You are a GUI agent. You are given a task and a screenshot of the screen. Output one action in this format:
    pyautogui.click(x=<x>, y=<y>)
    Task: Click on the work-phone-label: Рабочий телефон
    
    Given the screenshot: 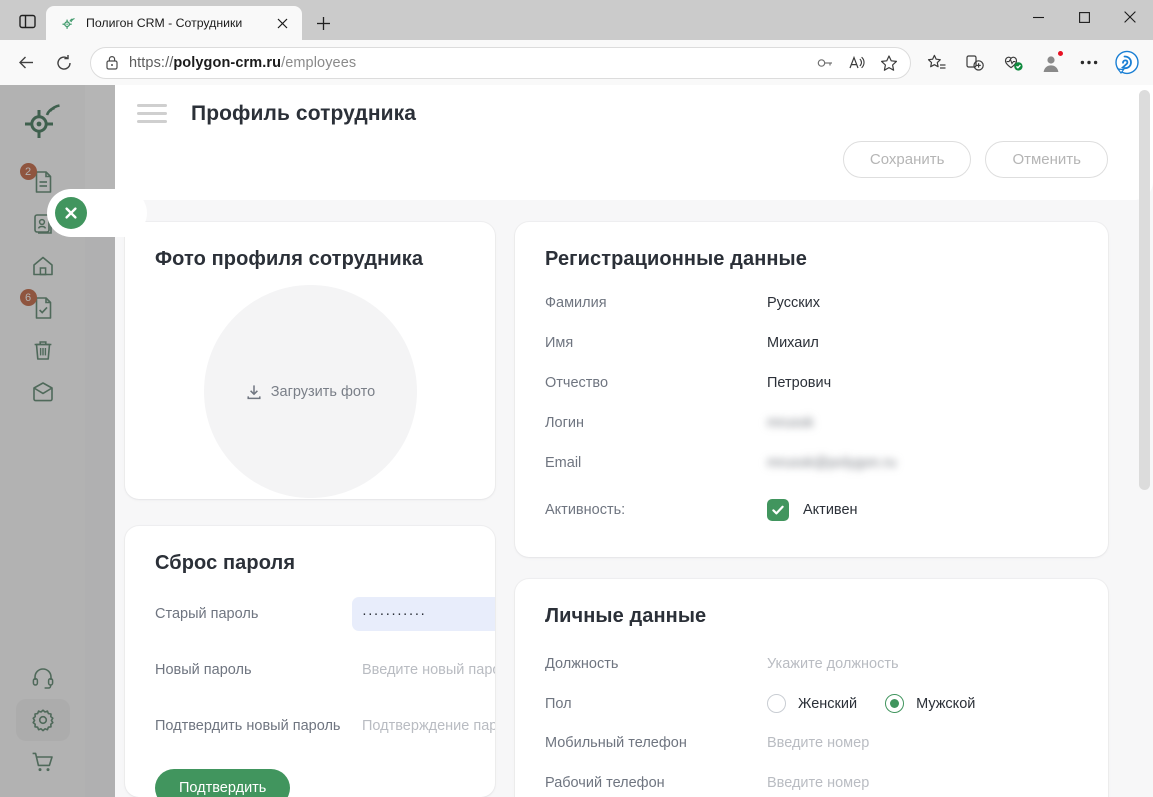 What is the action you would take?
    pyautogui.click(x=605, y=783)
    